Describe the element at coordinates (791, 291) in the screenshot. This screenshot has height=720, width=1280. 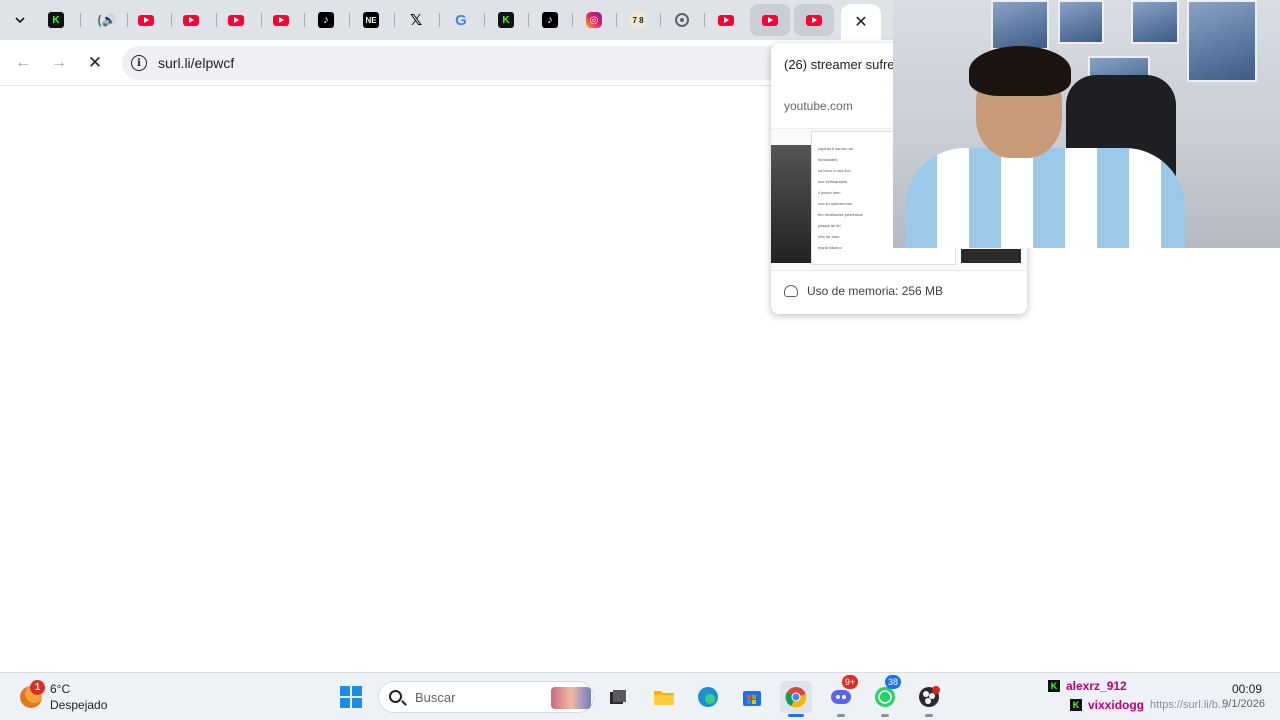
I see `memory-icon` at that location.